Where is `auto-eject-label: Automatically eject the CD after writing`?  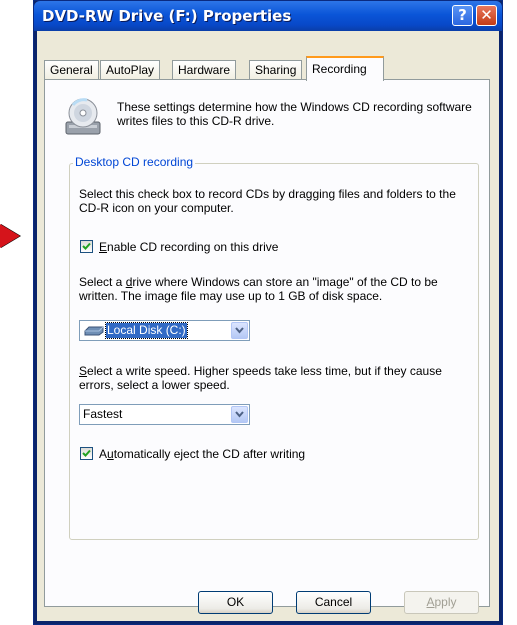 auto-eject-label: Automatically eject the CD after writing is located at coordinates (202, 454).